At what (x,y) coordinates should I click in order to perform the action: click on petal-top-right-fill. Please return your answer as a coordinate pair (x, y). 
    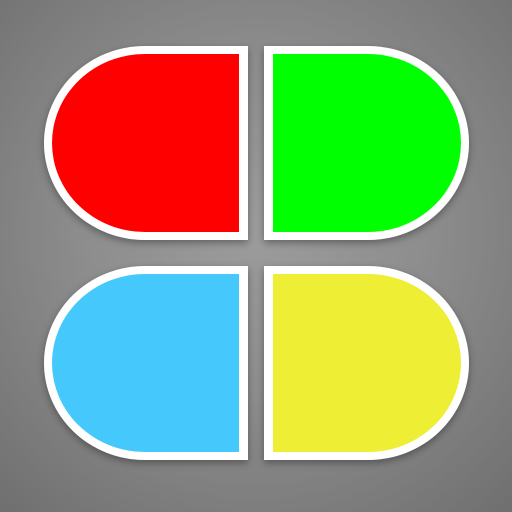
    Looking at the image, I should click on (367, 143).